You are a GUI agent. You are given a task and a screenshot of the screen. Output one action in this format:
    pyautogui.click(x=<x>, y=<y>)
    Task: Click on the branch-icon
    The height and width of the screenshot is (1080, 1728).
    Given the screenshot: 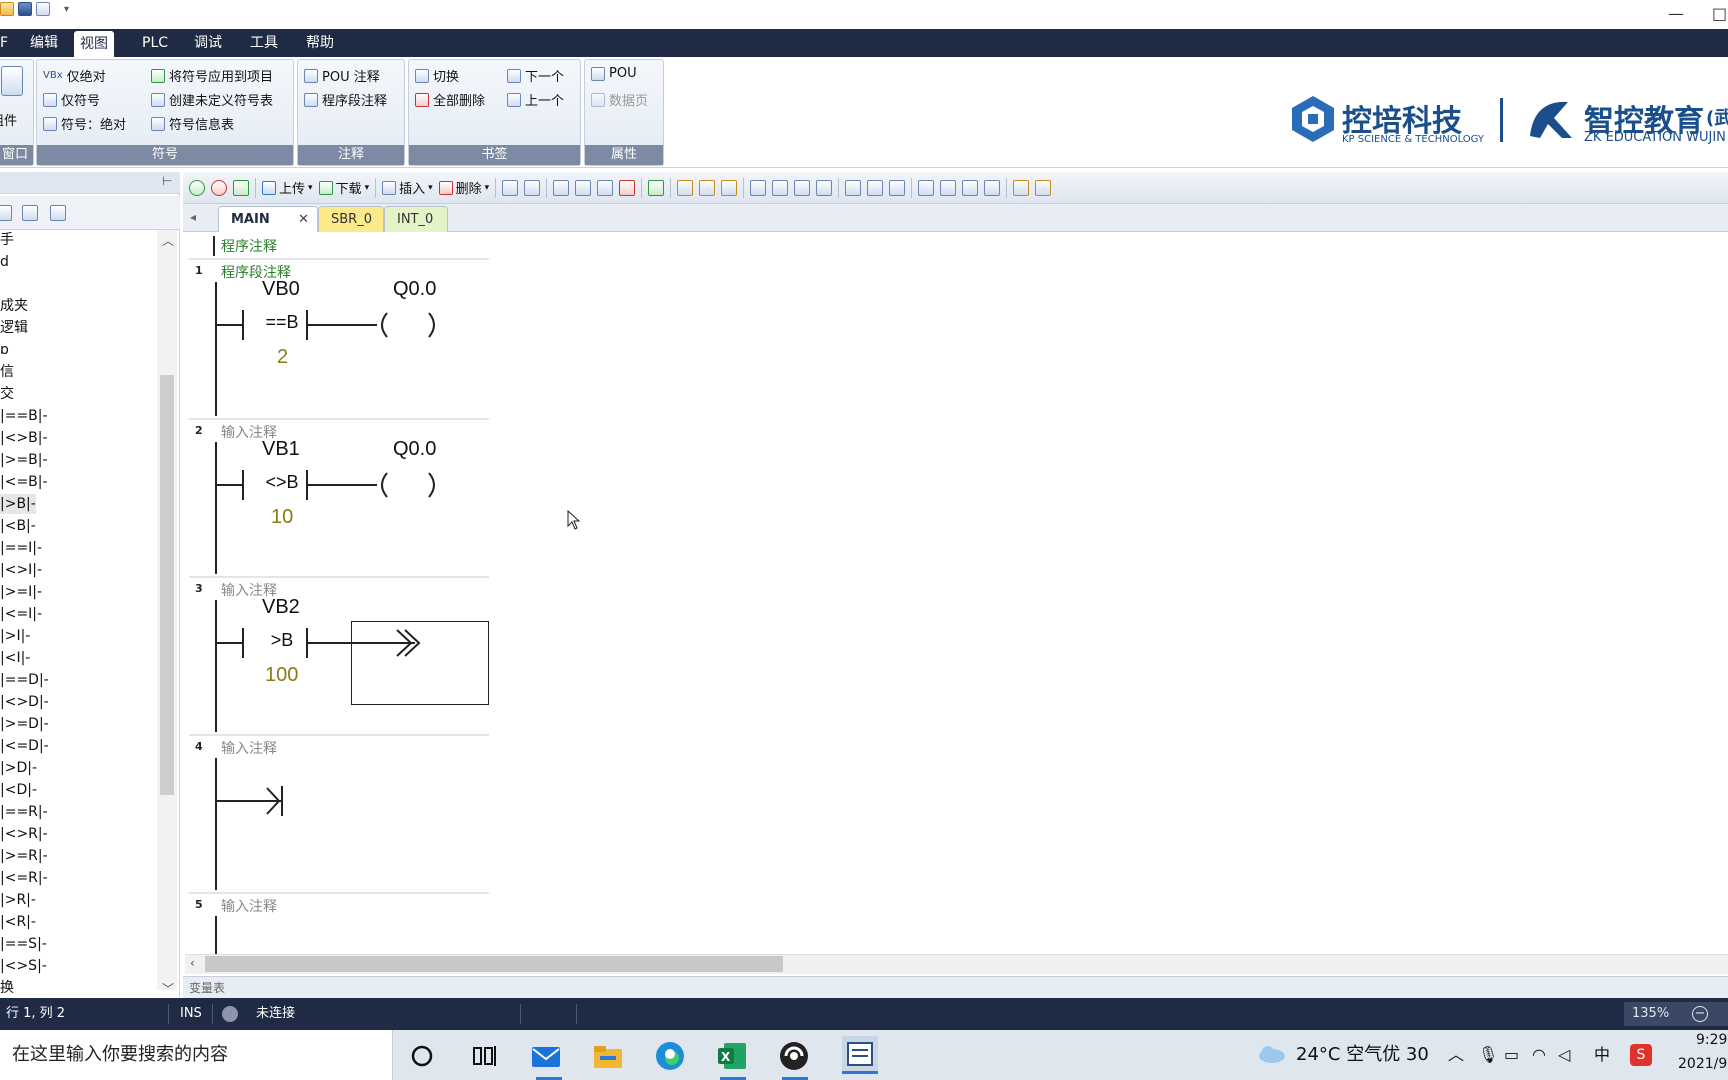 What is the action you would take?
    pyautogui.click(x=758, y=187)
    